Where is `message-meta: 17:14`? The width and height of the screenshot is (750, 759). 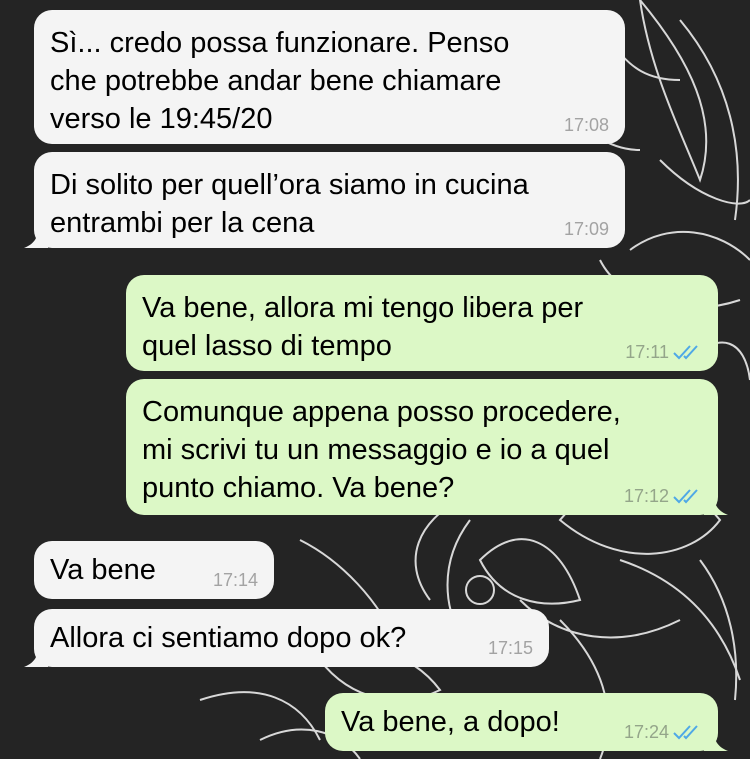 message-meta: 17:14 is located at coordinates (235, 580).